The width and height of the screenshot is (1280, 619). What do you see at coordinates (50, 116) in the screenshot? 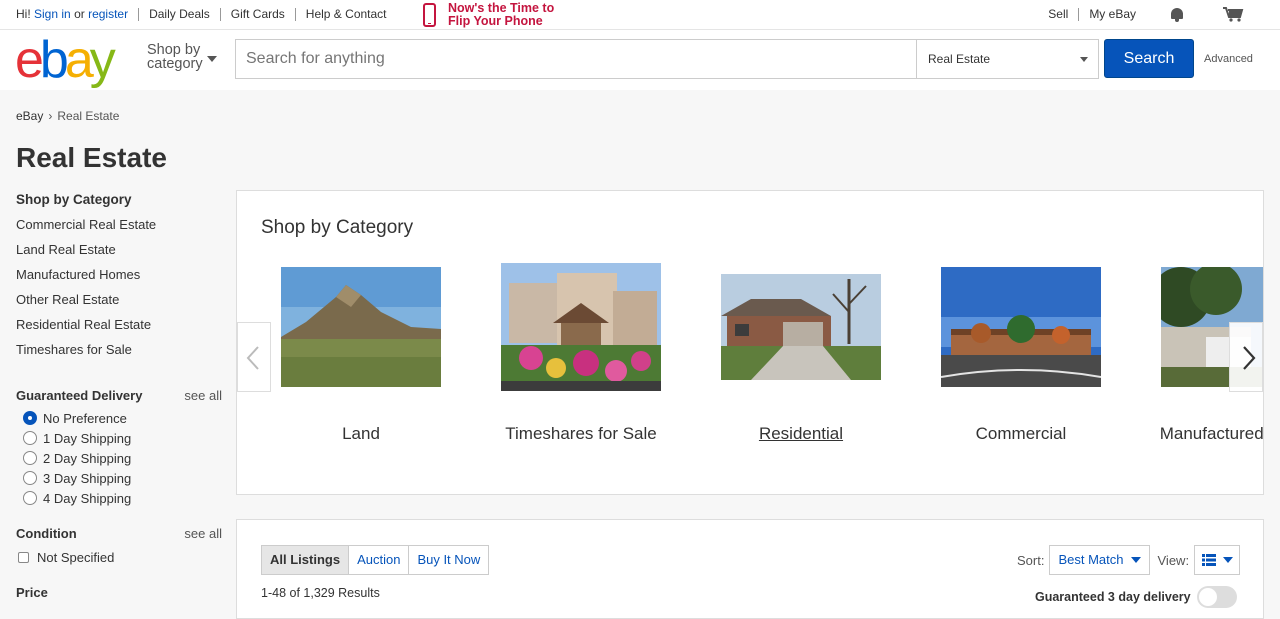
I see `chevron-right-icon: ›` at bounding box center [50, 116].